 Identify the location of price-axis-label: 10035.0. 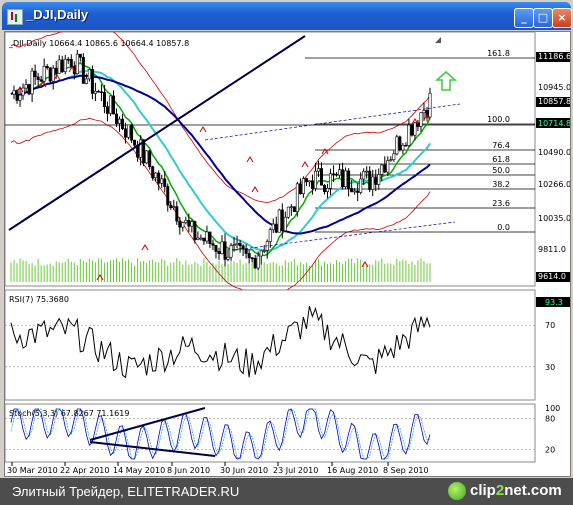
(554, 218).